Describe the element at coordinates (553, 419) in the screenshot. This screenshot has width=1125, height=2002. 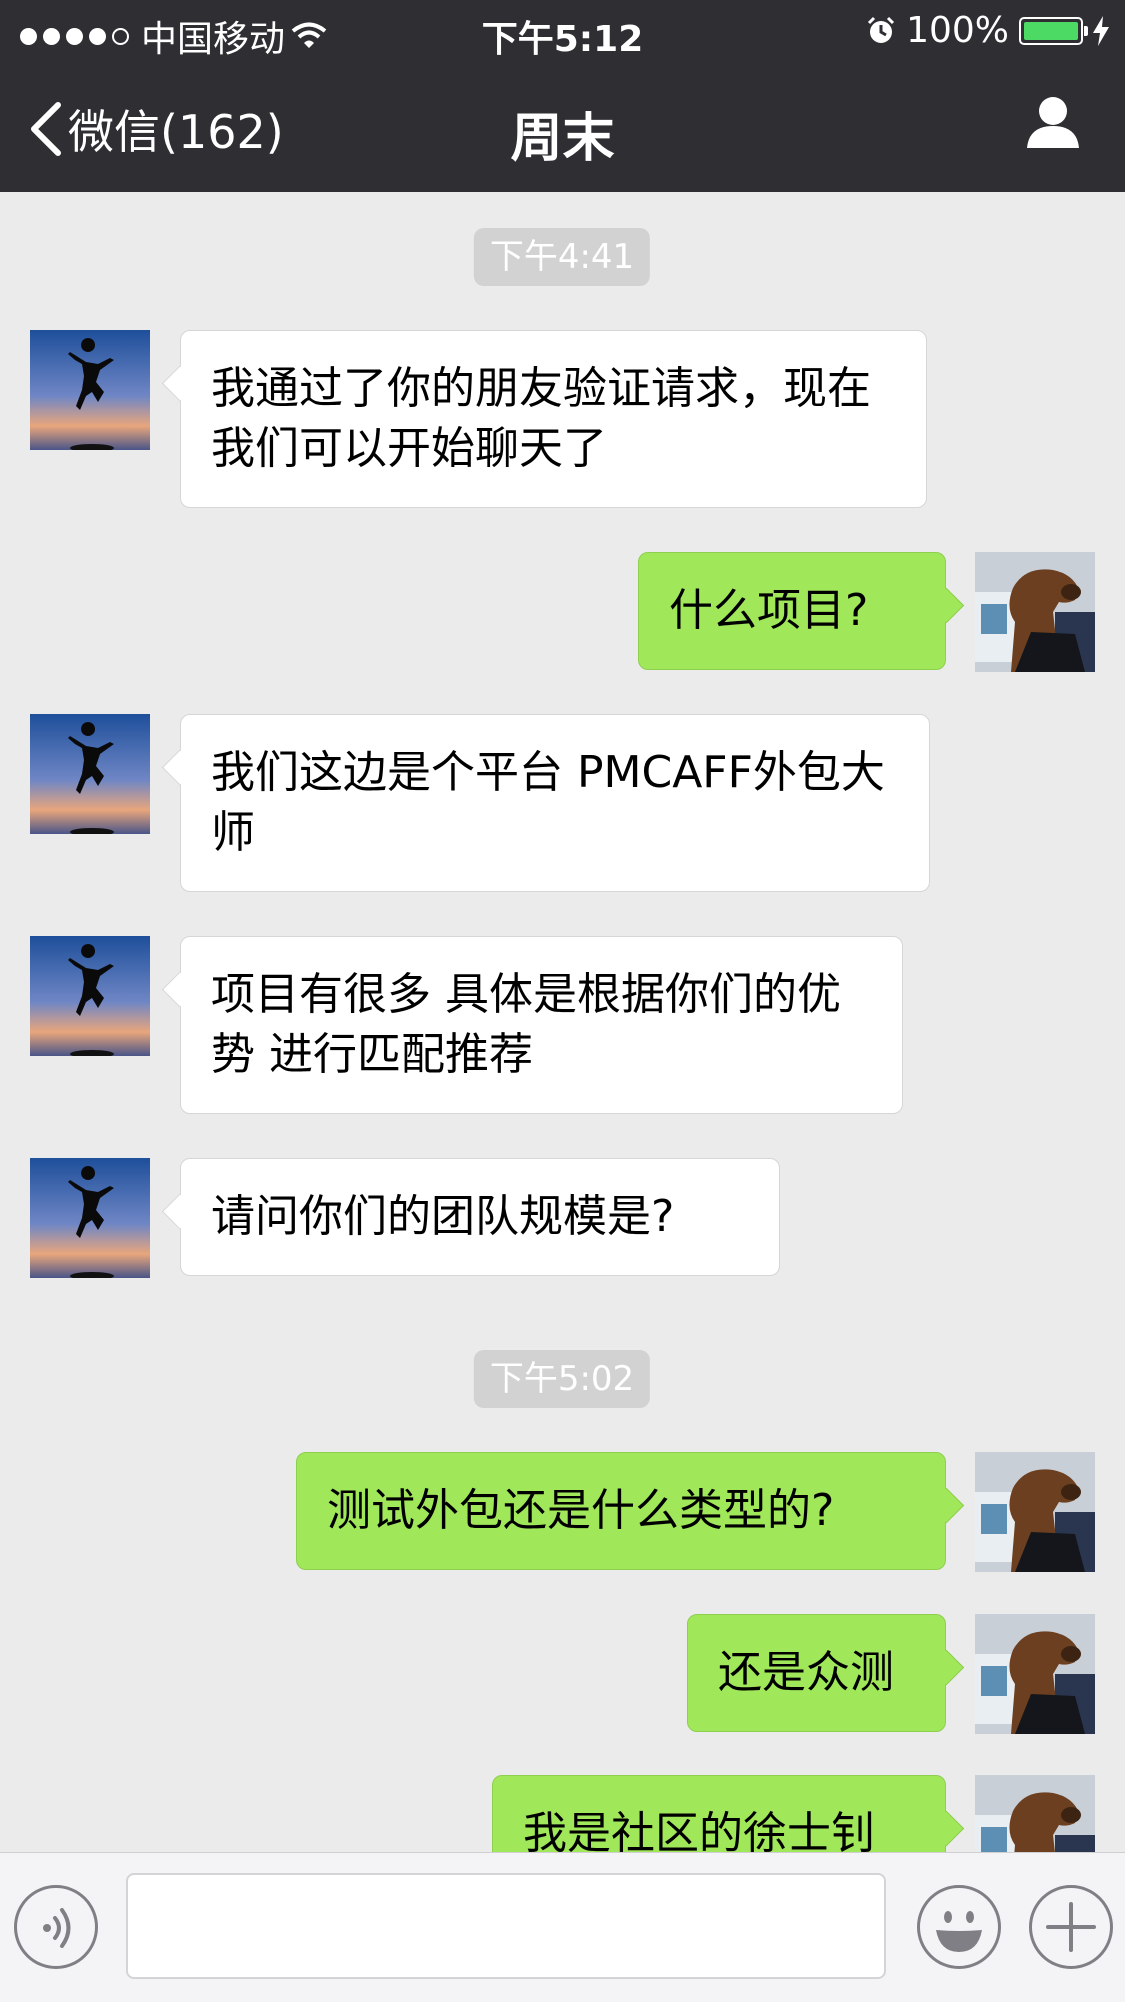
I see `message-bubble-incoming: 我通过了你的朋友验证请求，现在我们可以开始聊天了` at that location.